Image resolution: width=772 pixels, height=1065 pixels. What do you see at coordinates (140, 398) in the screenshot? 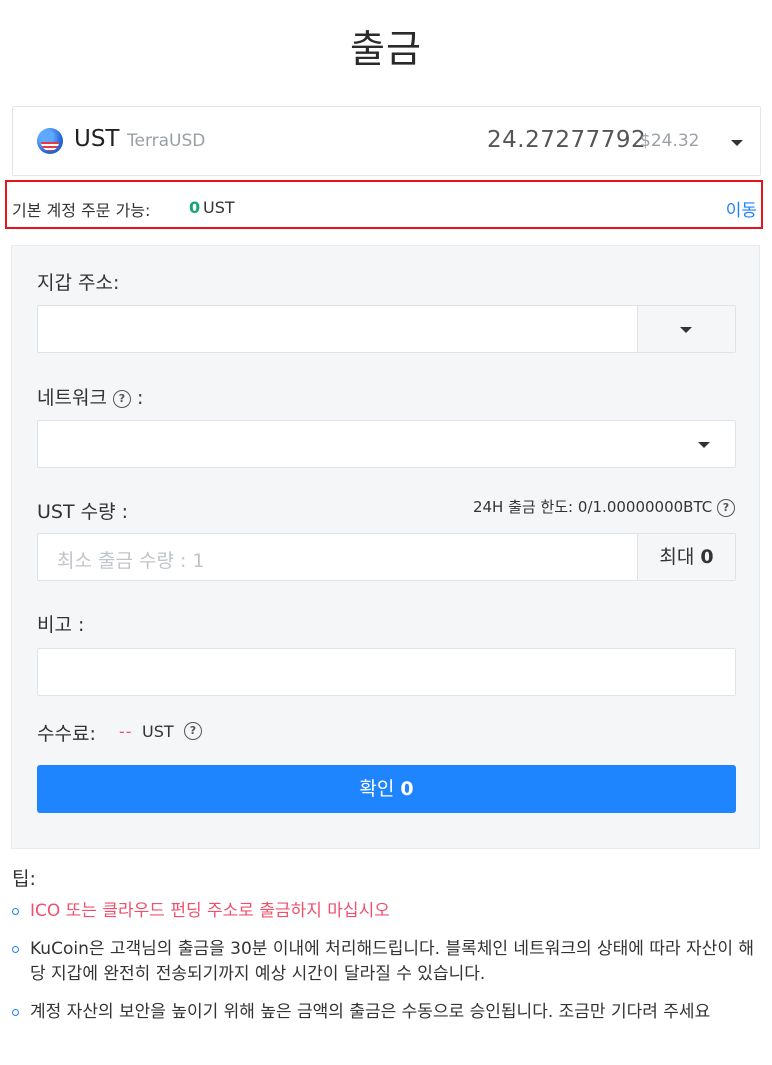
I see `network-label-colon: :` at bounding box center [140, 398].